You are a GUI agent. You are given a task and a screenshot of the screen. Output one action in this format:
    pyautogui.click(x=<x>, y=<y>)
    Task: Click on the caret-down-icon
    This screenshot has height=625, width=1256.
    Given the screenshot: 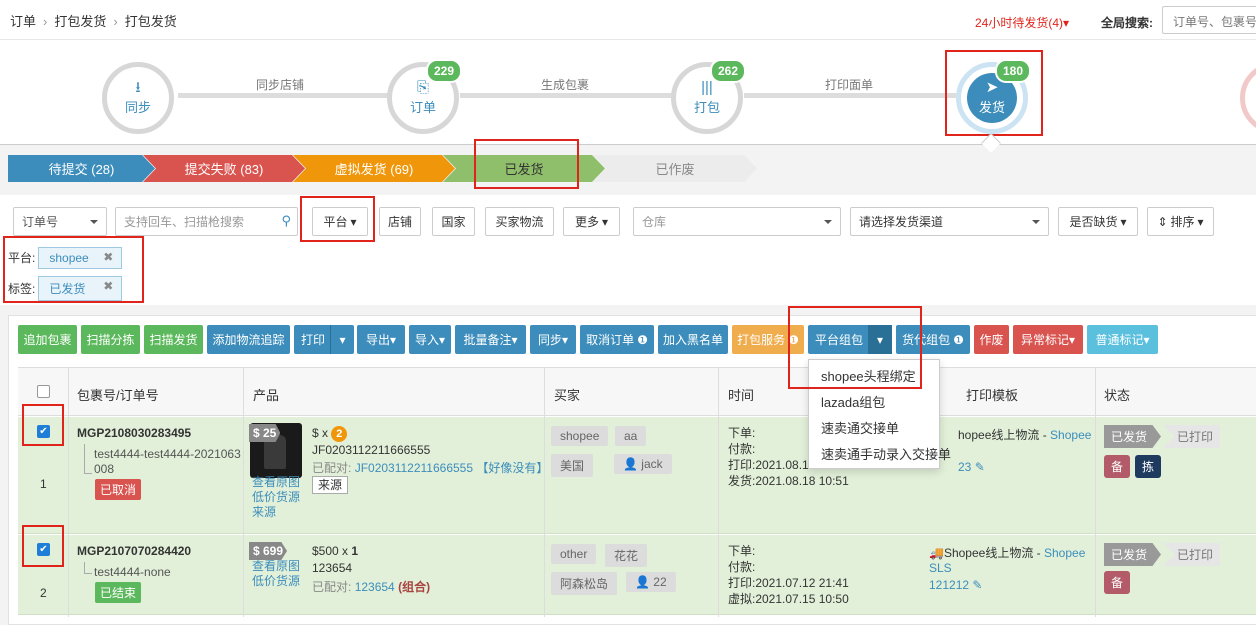 What is the action you would take?
    pyautogui.click(x=828, y=222)
    